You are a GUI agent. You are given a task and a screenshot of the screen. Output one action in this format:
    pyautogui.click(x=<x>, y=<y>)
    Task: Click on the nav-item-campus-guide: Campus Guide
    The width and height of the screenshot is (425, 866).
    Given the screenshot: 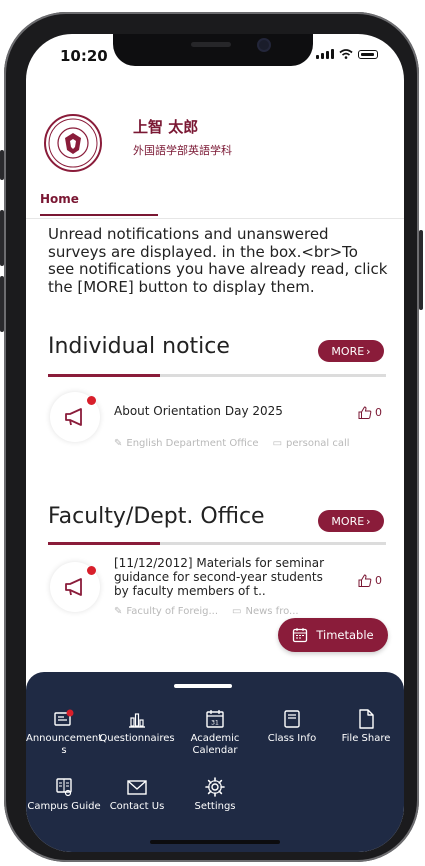 What is the action you would take?
    pyautogui.click(x=64, y=794)
    